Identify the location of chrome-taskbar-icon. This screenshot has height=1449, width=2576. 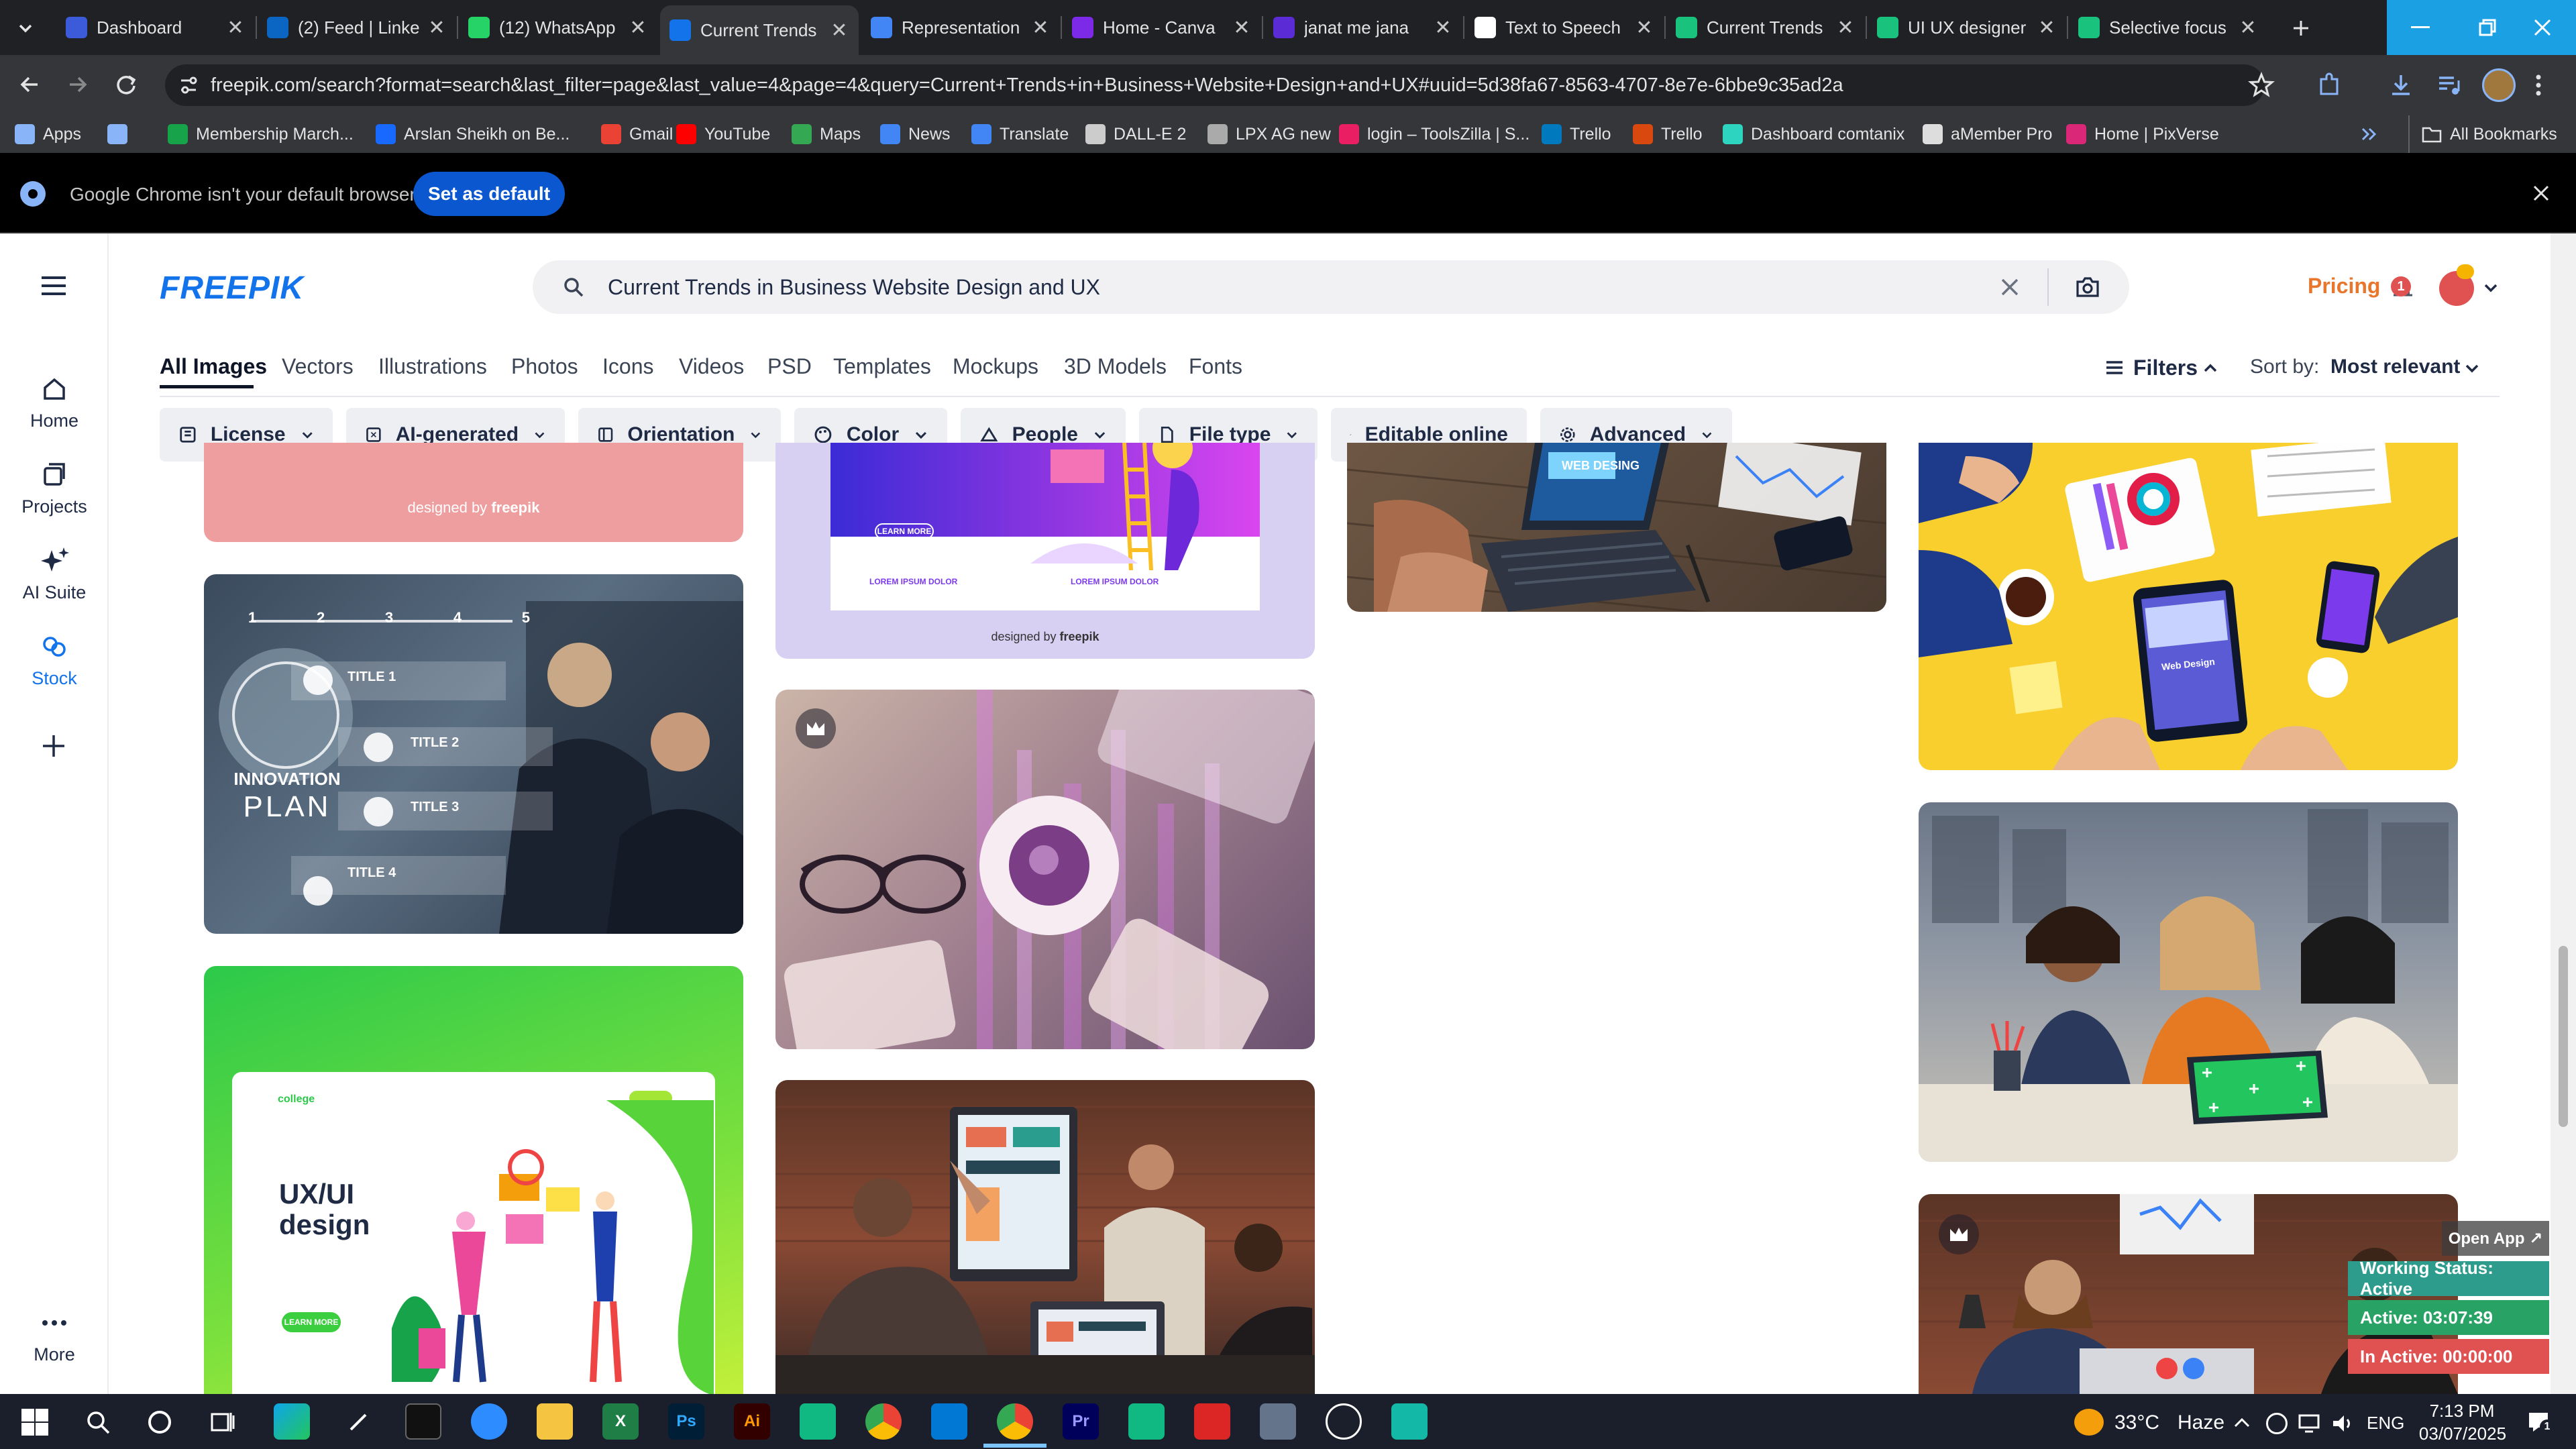
(883, 1421).